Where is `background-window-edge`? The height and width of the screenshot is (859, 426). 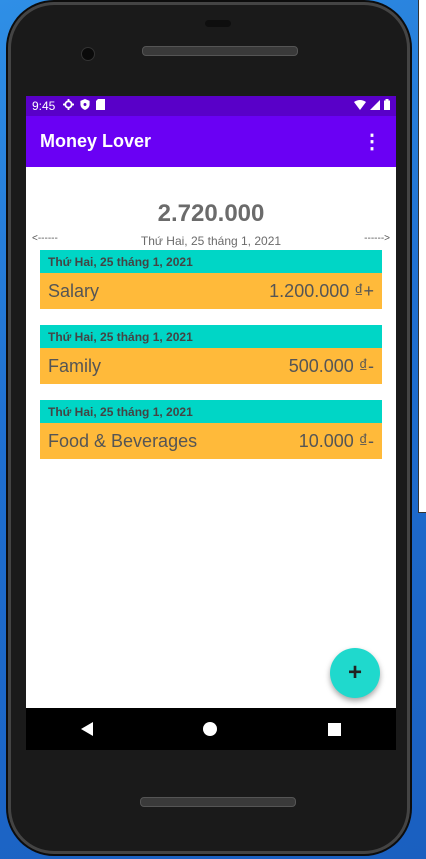 background-window-edge is located at coordinates (422, 256).